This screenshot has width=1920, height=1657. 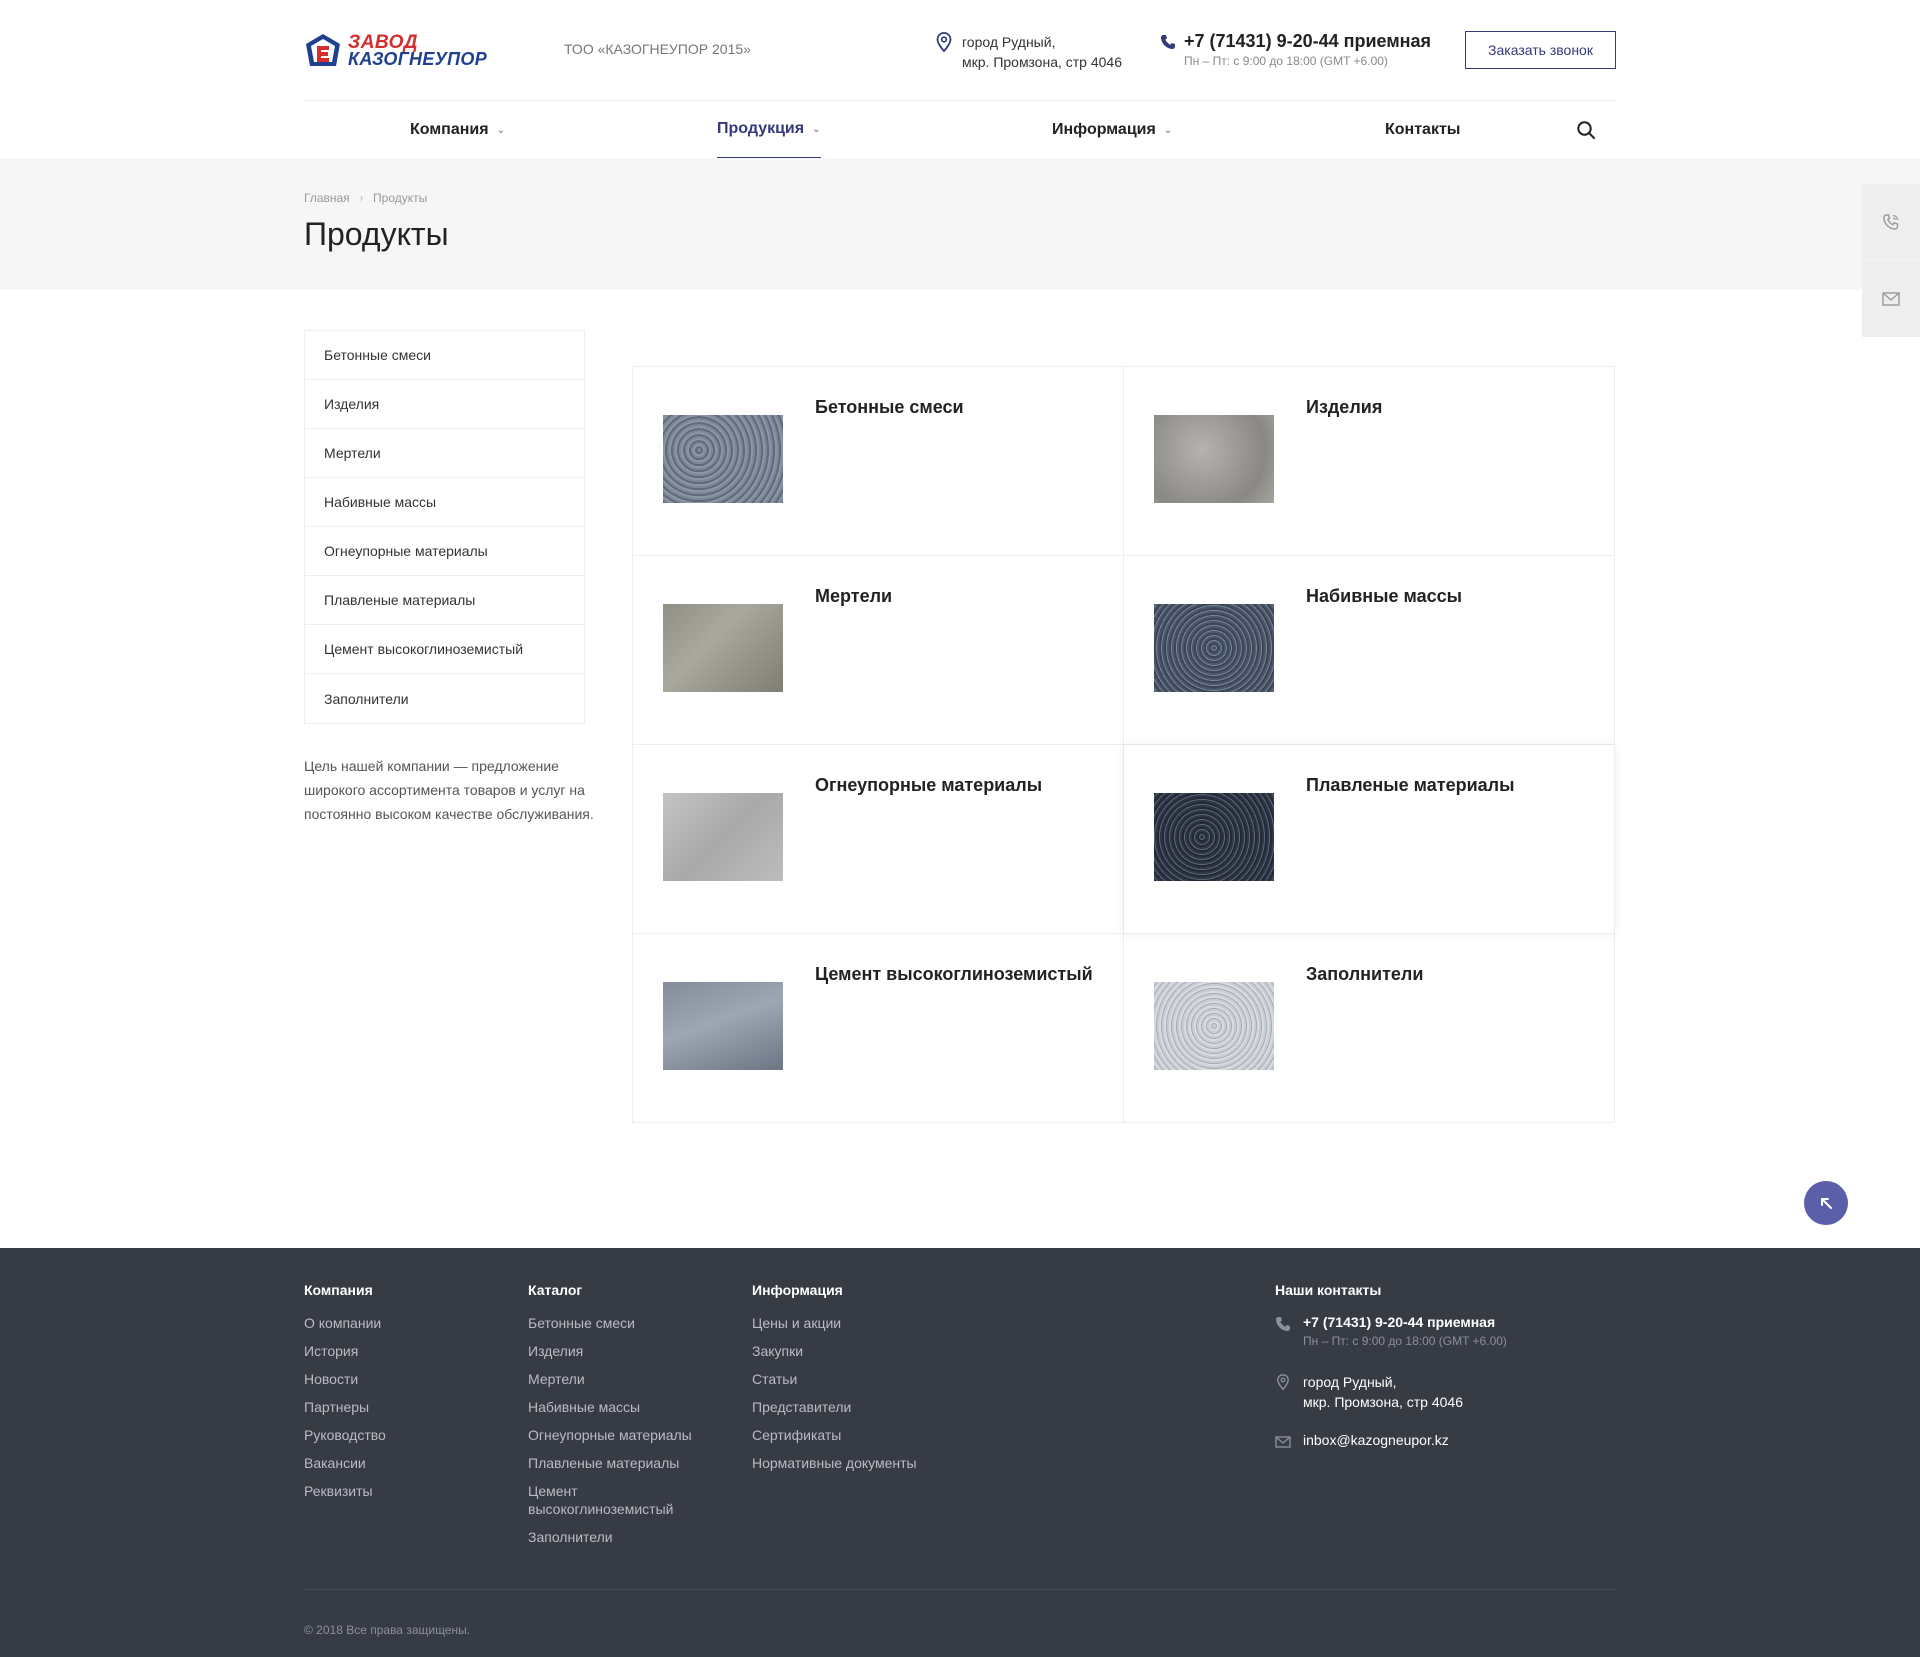 I want to click on product-card: Набивные массы, so click(x=1369, y=650).